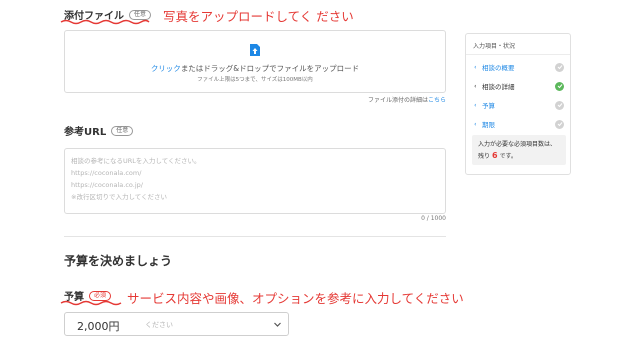 This screenshot has width=630, height=354. I want to click on required-items-info: 入力が必要な必須項目数は、 残り 6 です。, so click(519, 150).